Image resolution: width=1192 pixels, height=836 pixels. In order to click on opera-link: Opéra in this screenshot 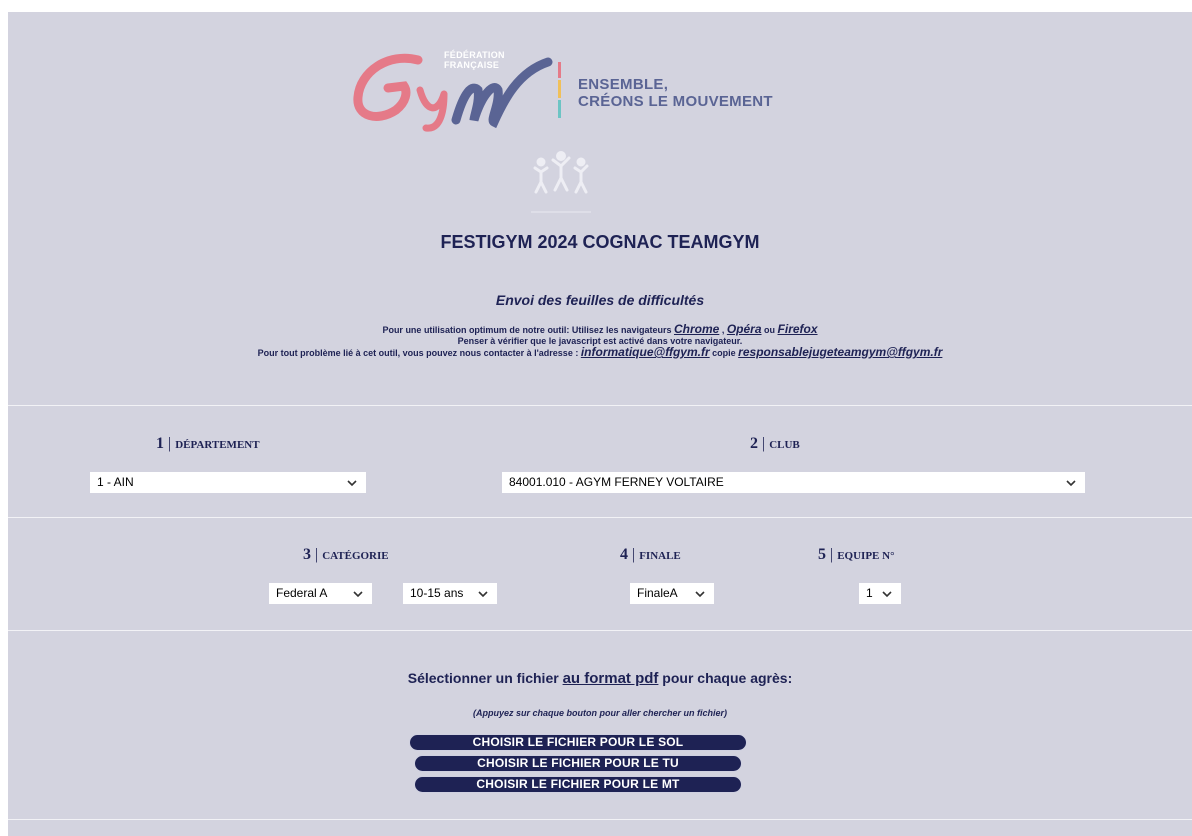, I will do `click(744, 329)`.